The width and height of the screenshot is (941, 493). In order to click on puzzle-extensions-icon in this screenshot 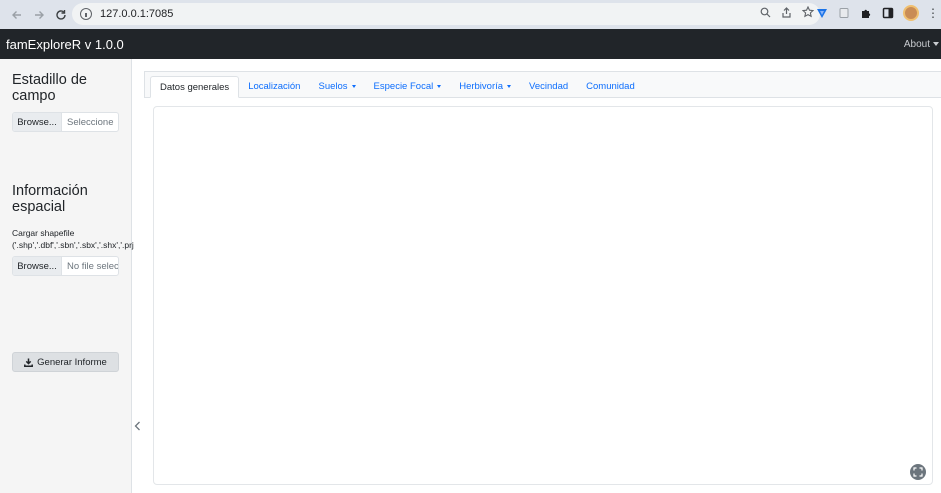, I will do `click(866, 13)`.